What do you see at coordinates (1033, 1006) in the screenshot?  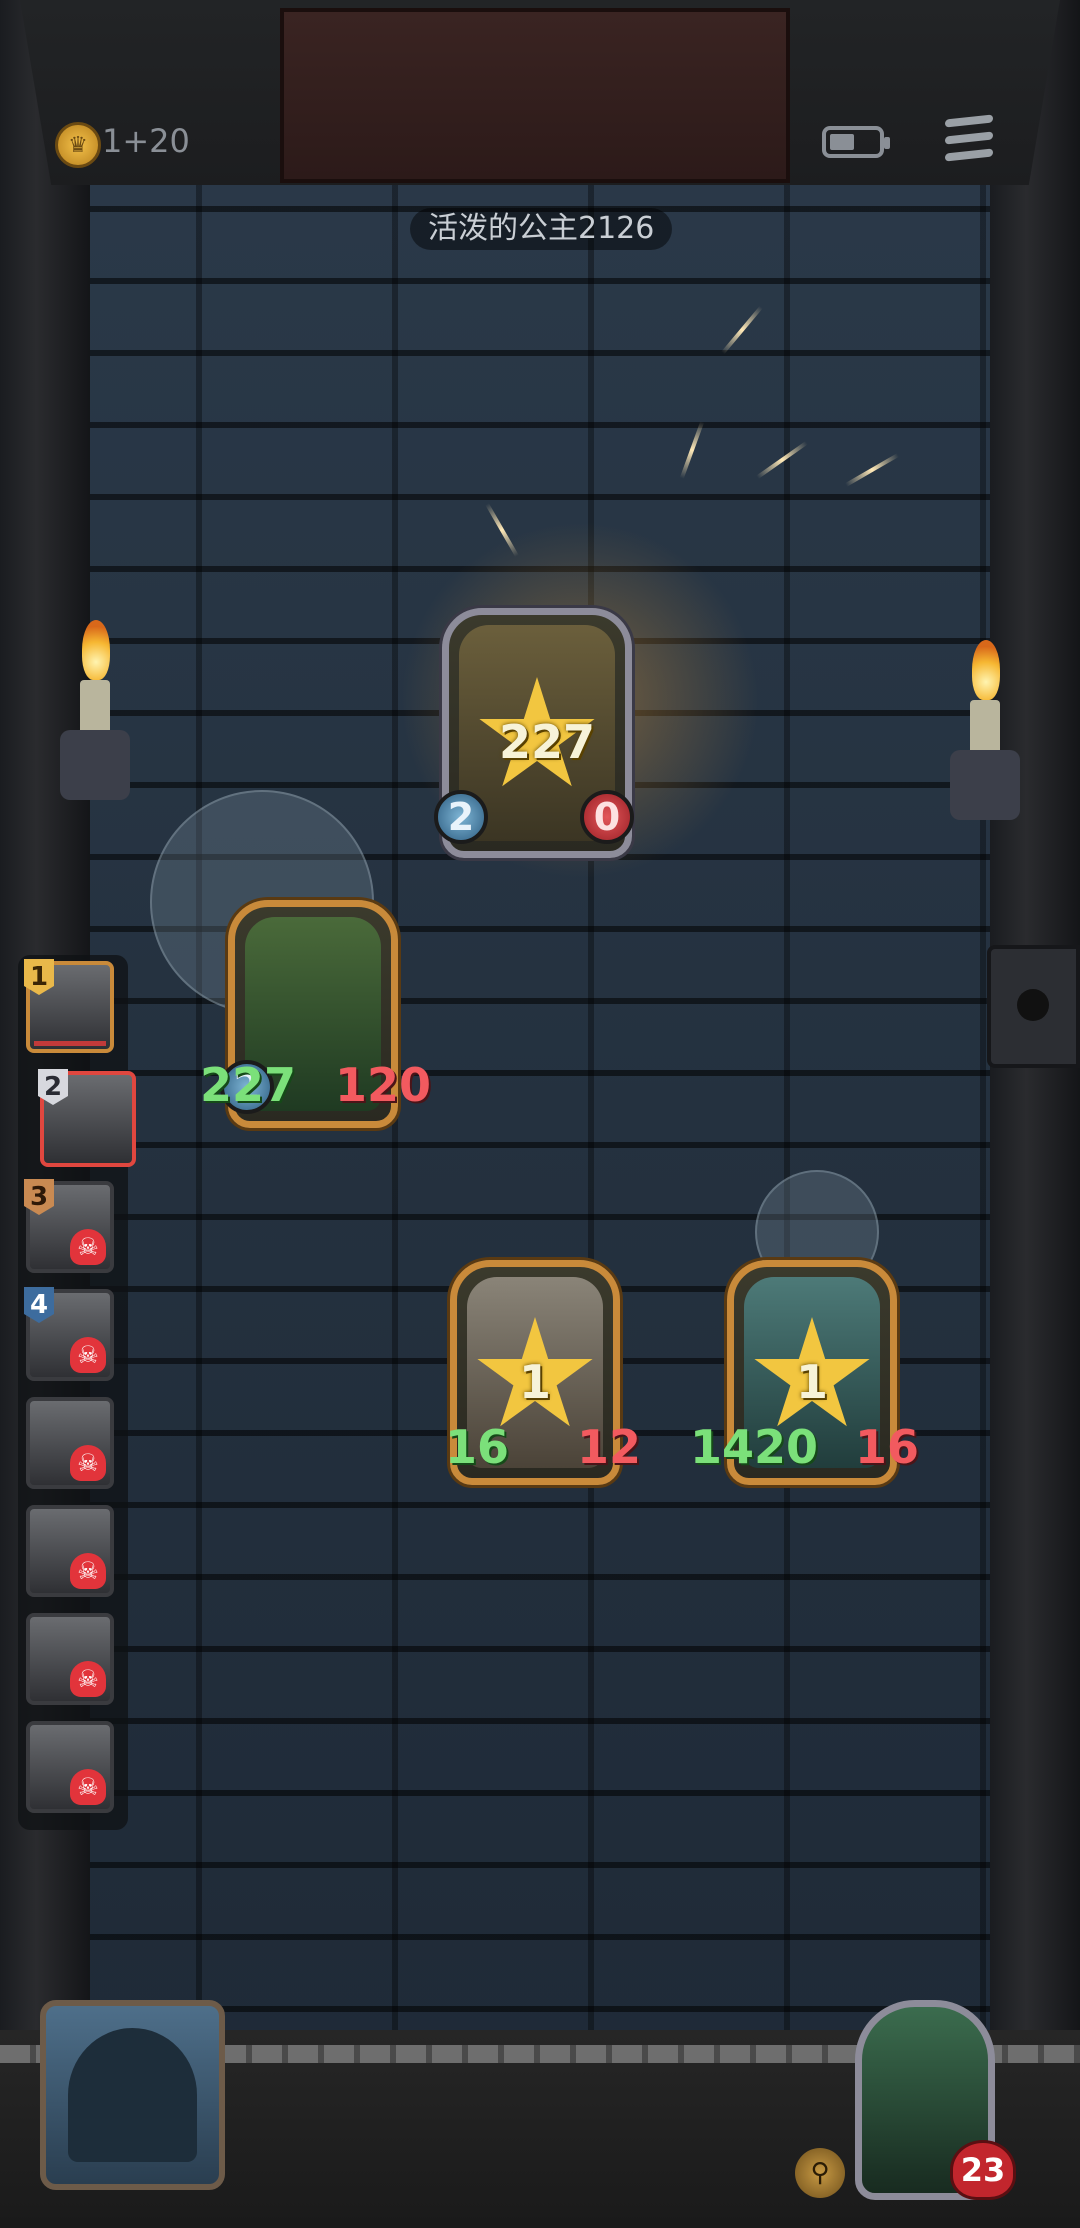 I see `wall-lock-plate` at bounding box center [1033, 1006].